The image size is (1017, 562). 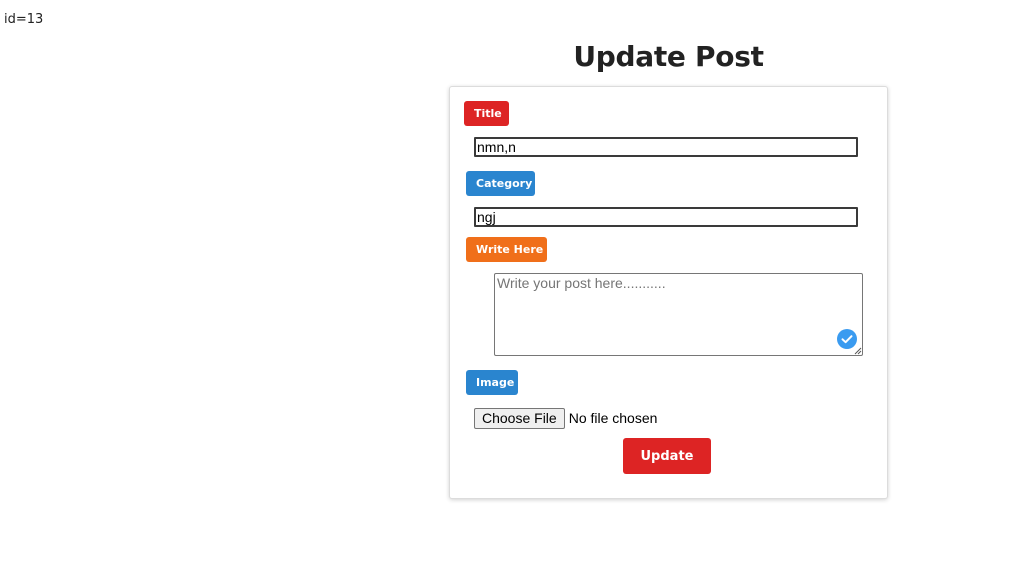 What do you see at coordinates (858, 351) in the screenshot?
I see `resize-handle-icon` at bounding box center [858, 351].